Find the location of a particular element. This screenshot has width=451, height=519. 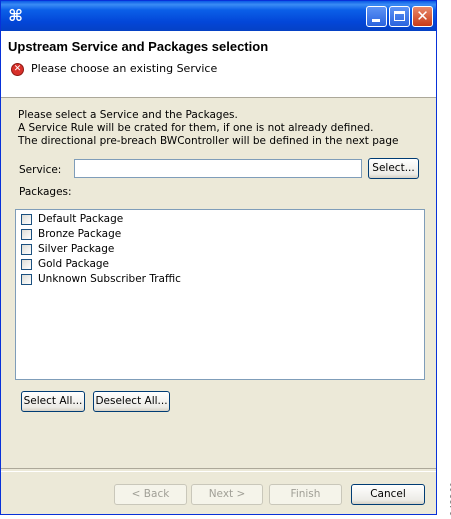

cancel-button: Cancel is located at coordinates (388, 494).